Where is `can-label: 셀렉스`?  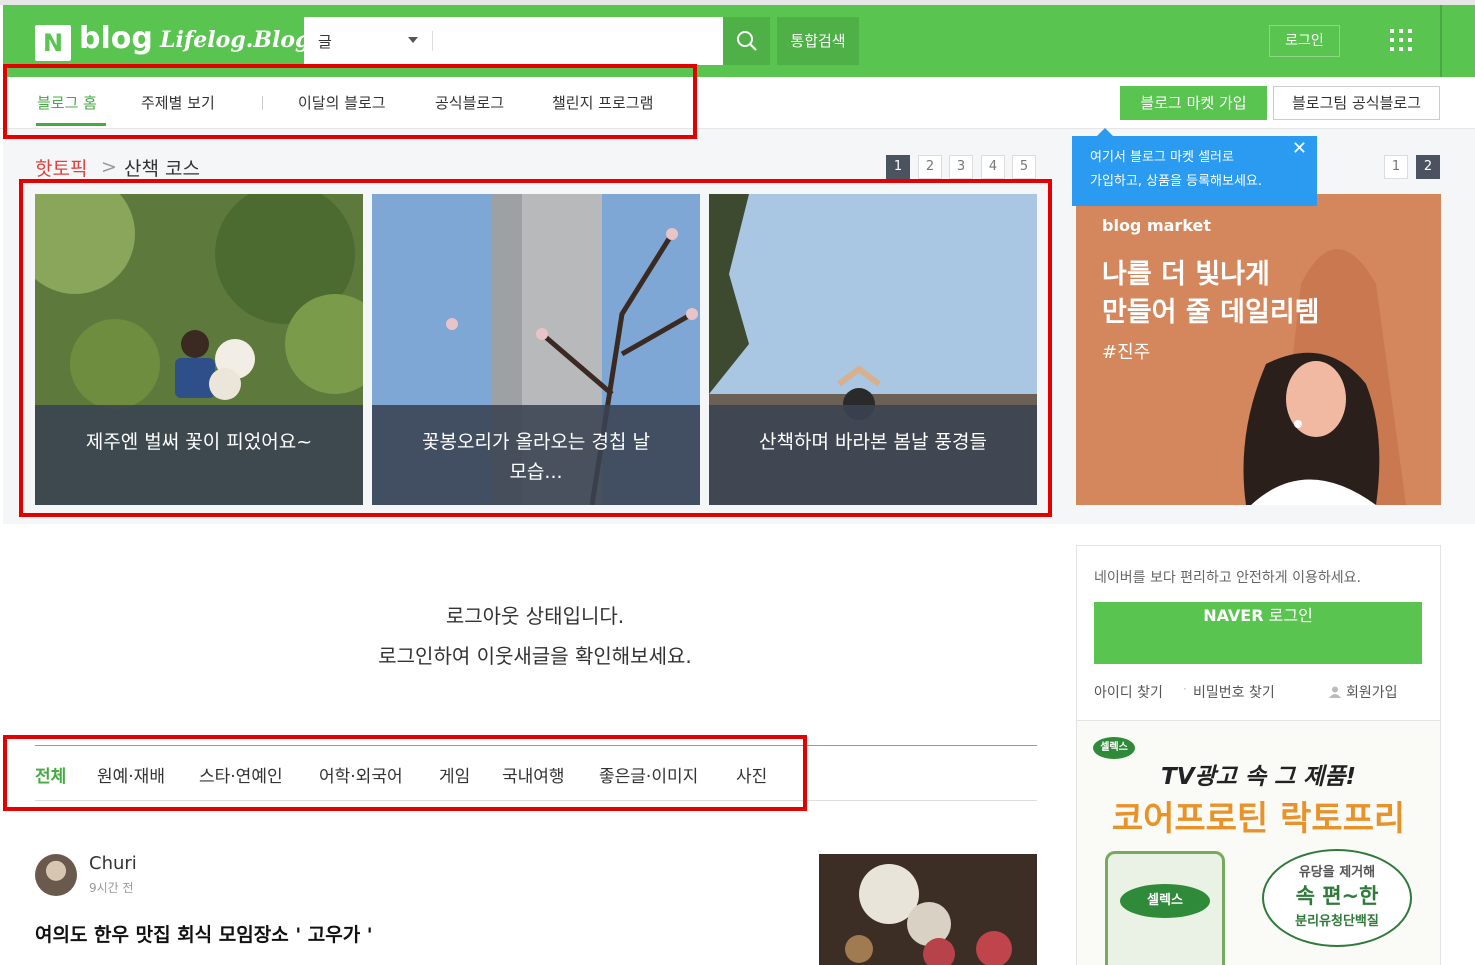
can-label: 셀렉스 is located at coordinates (1165, 901).